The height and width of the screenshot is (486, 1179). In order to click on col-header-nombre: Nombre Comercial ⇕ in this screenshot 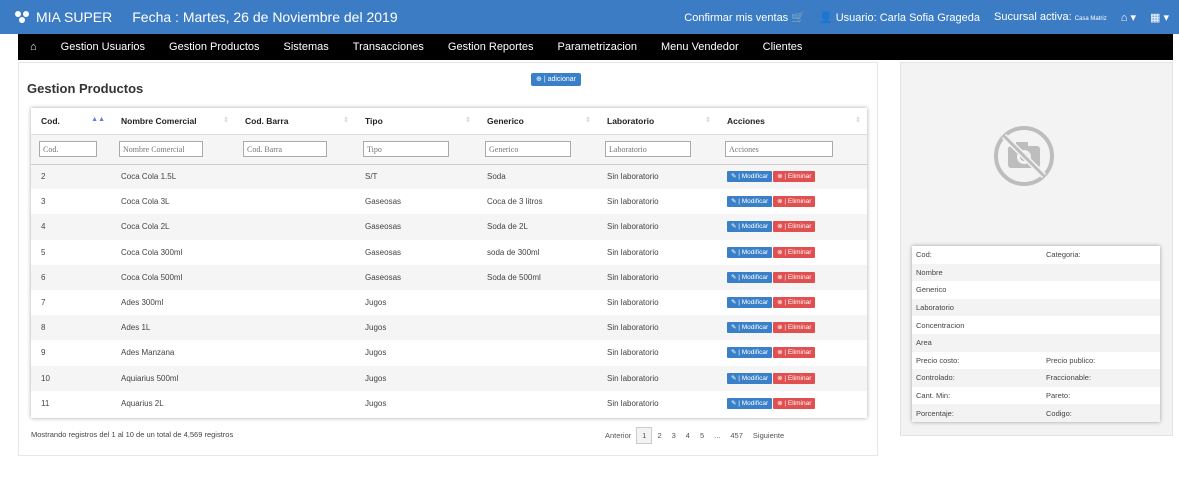, I will do `click(173, 121)`.